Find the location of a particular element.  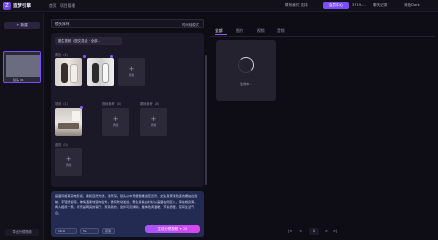

thumbnail-caption: 镜头 01 is located at coordinates (18, 80).